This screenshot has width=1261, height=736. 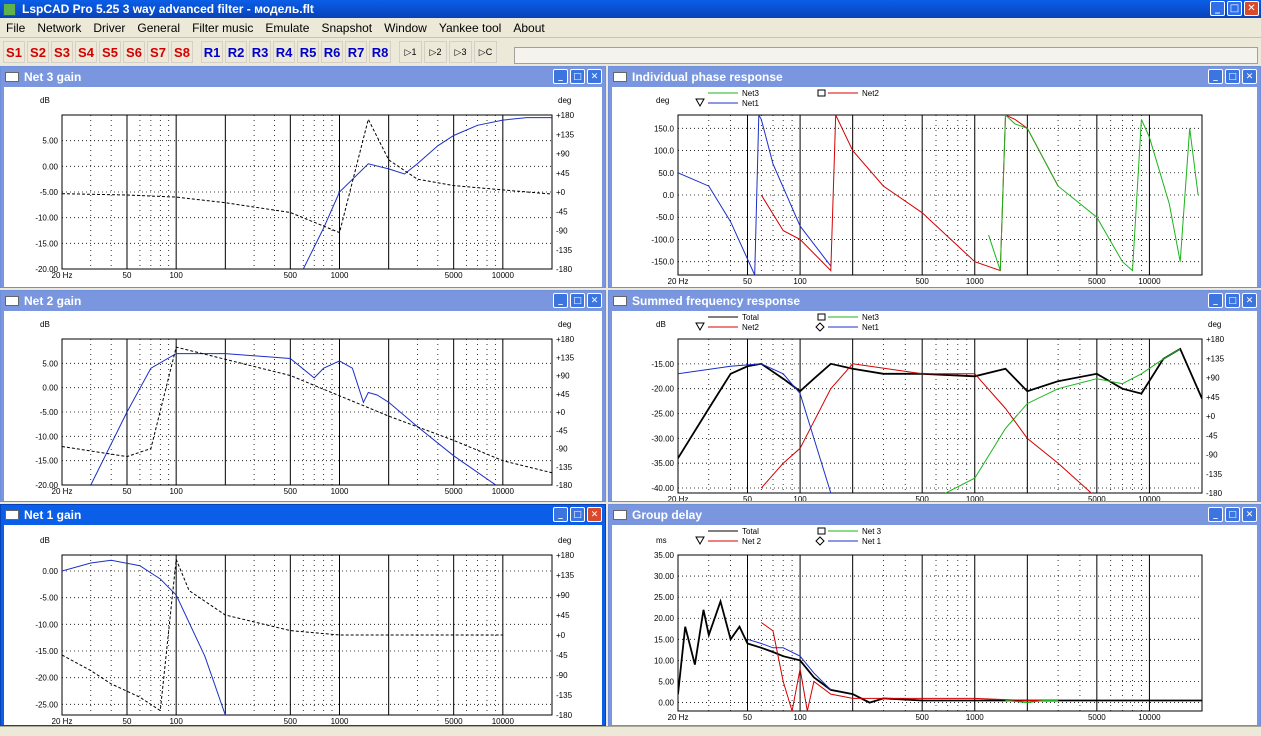 I want to click on r8-button: R8, so click(x=380, y=52).